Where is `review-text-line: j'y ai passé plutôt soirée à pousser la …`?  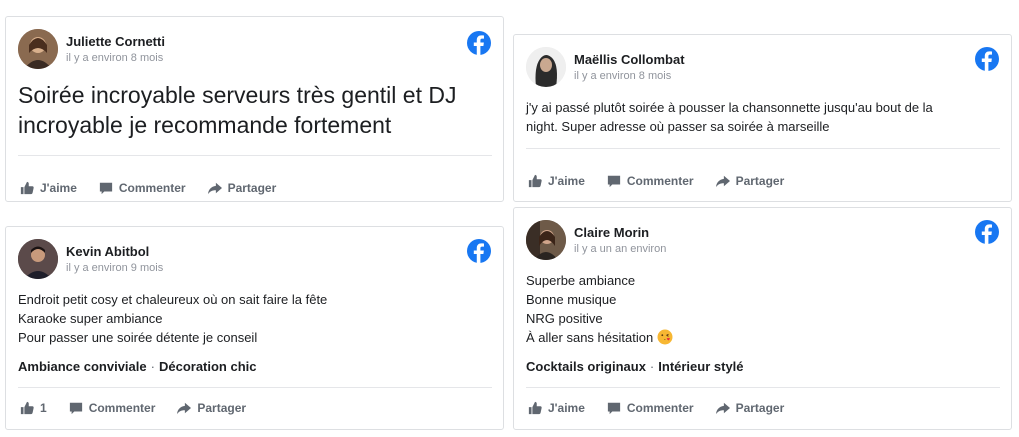
review-text-line: j'y ai passé plutôt soirée à pousser la … is located at coordinates (729, 107).